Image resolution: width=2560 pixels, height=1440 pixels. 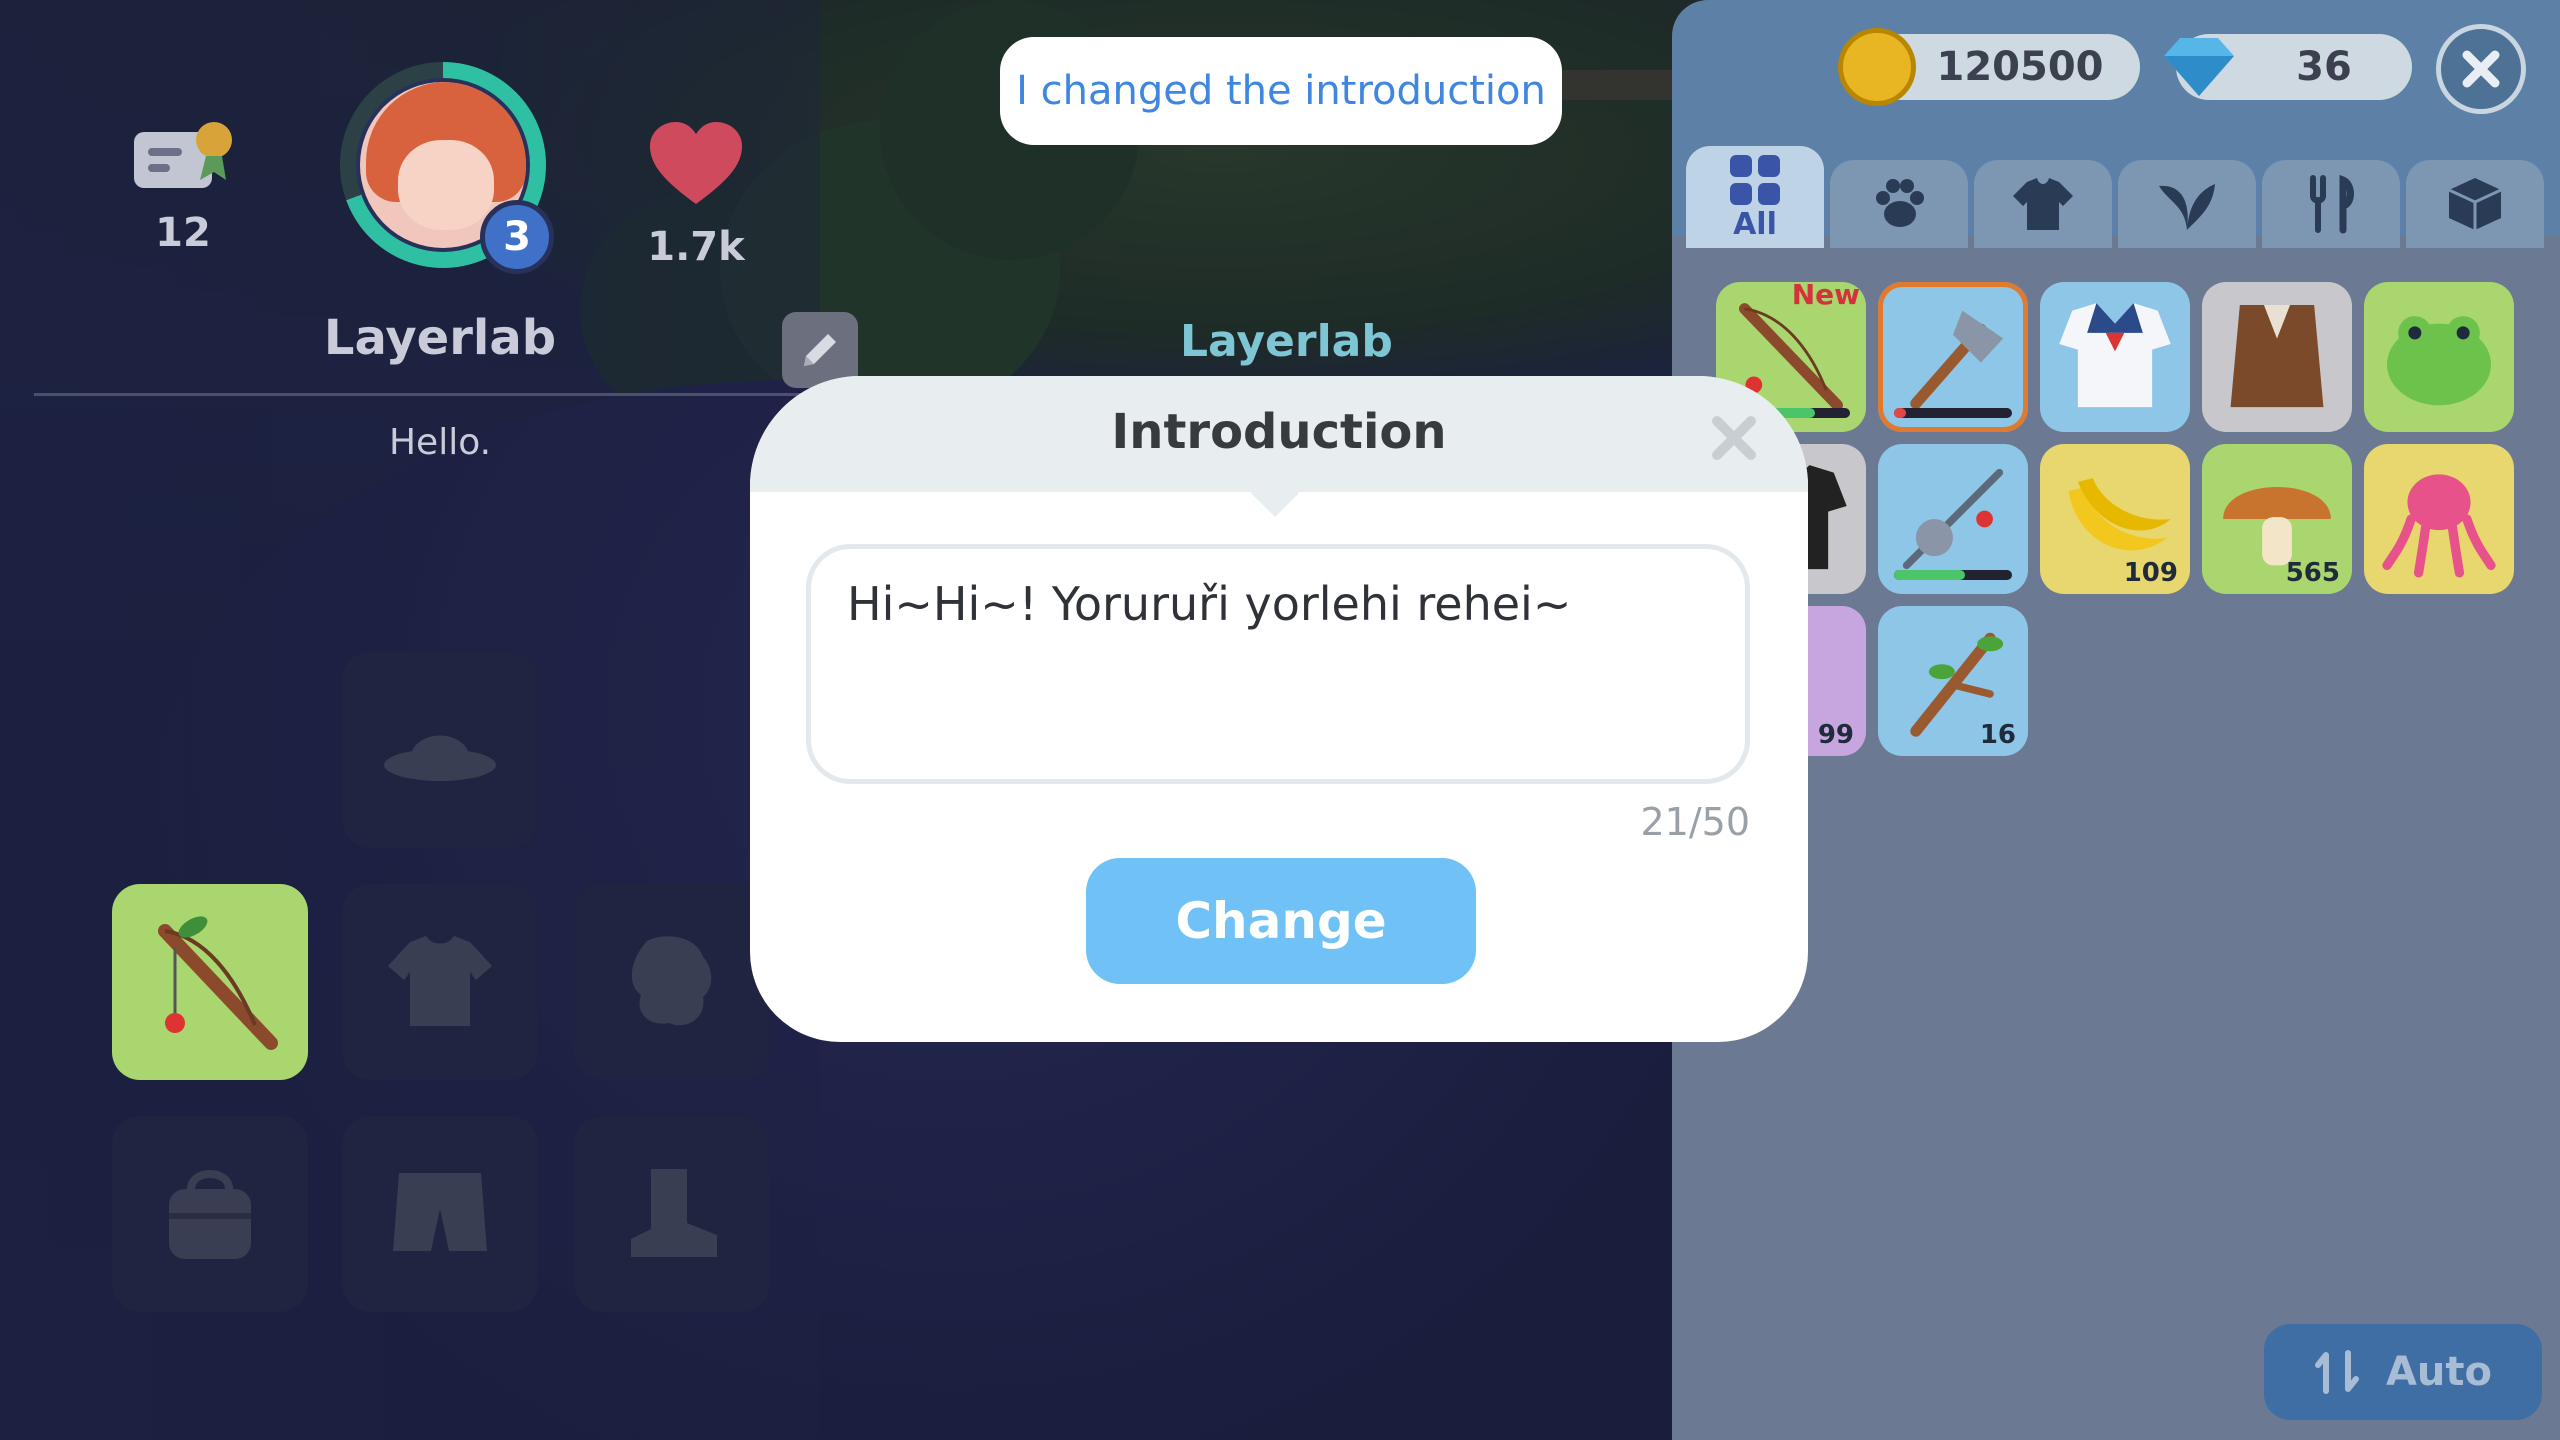 What do you see at coordinates (1755, 179) in the screenshot?
I see `grid-icon` at bounding box center [1755, 179].